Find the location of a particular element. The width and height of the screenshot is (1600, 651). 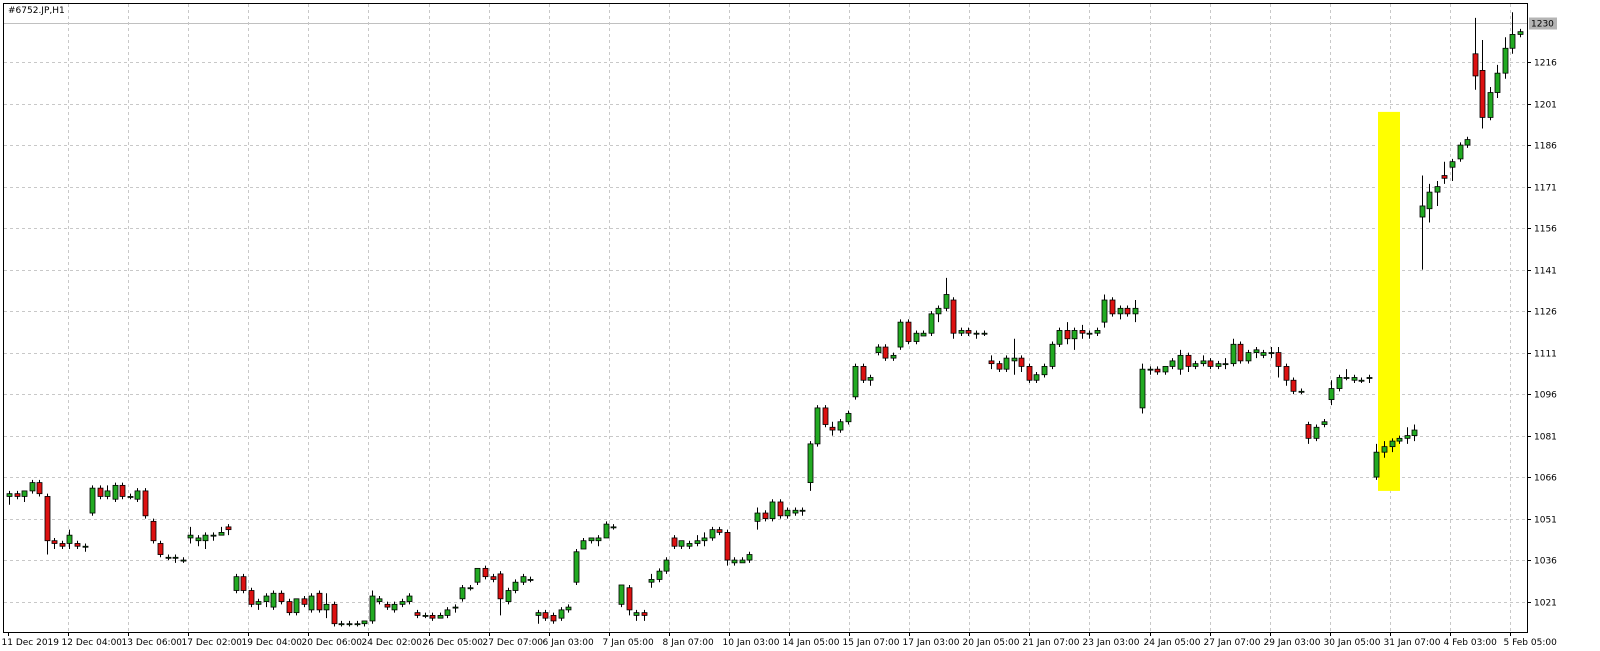

y-tick-label: 1201 is located at coordinates (1545, 106).